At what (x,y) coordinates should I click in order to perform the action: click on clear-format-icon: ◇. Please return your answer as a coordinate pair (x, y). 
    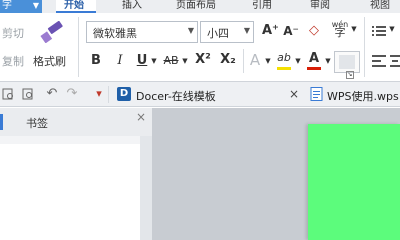
    Looking at the image, I should click on (314, 30).